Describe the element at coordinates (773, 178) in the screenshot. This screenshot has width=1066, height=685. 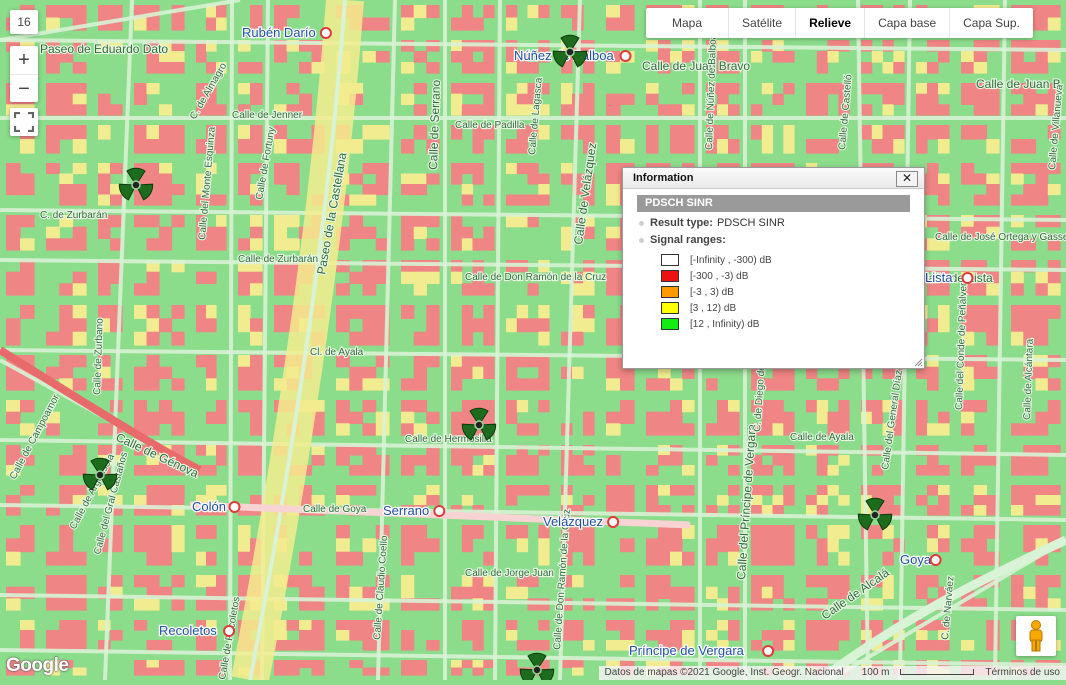
I see `info-window-title: Information` at that location.